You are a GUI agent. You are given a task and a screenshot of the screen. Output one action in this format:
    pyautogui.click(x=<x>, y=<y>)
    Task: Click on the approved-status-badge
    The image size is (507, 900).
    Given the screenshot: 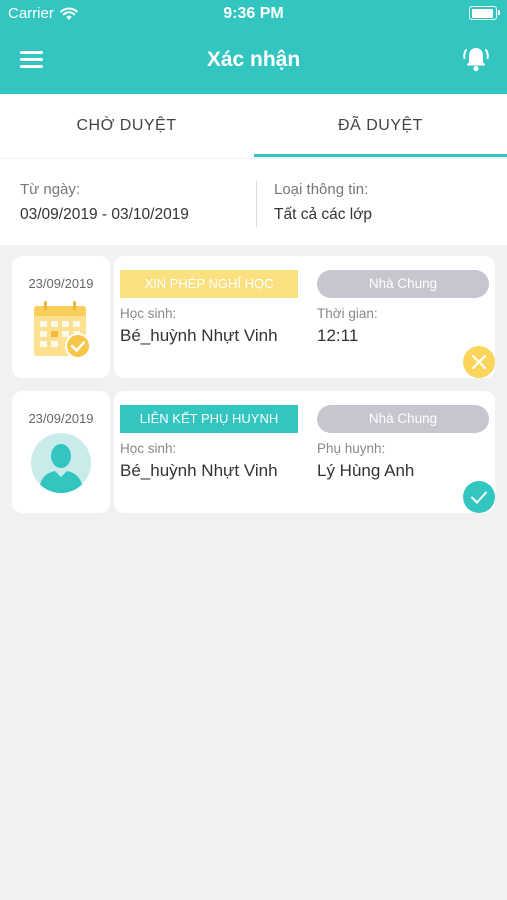 What is the action you would take?
    pyautogui.click(x=479, y=497)
    